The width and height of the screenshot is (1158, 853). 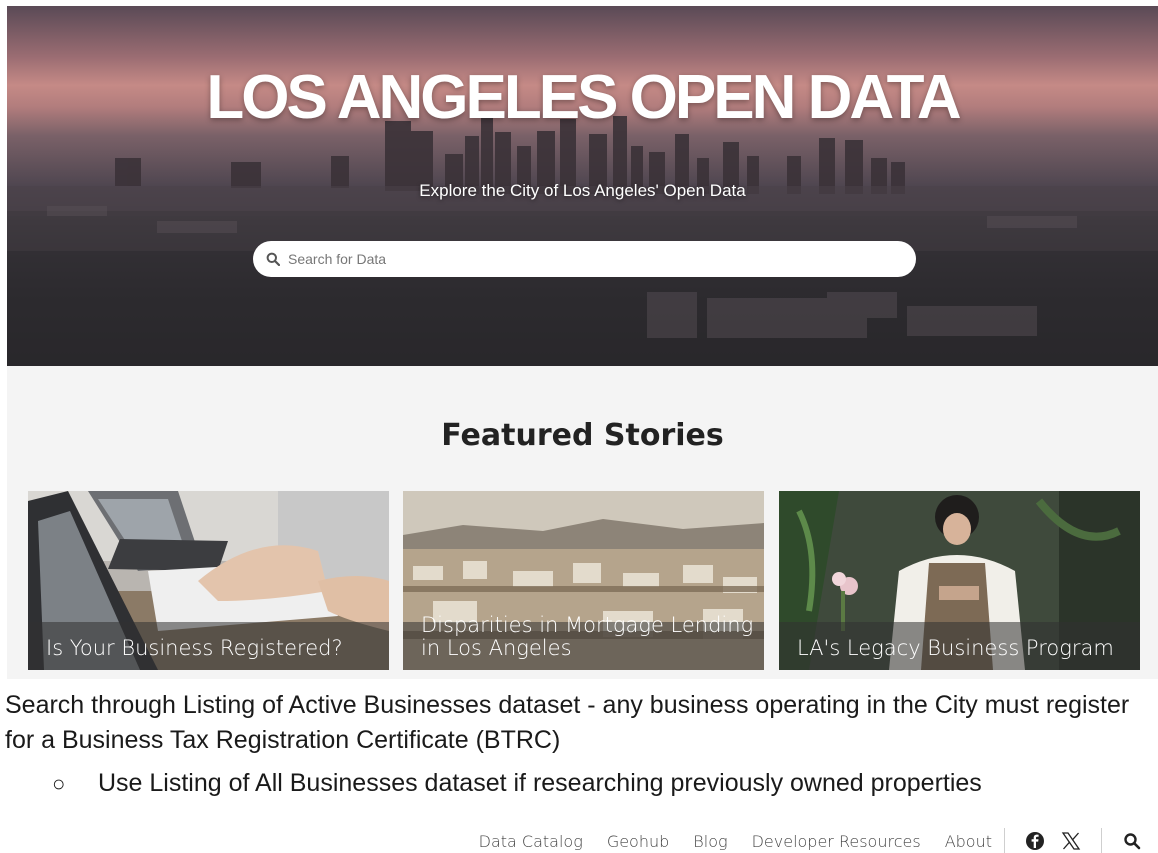 I want to click on nav-link-geohub: Geohub, so click(x=638, y=841).